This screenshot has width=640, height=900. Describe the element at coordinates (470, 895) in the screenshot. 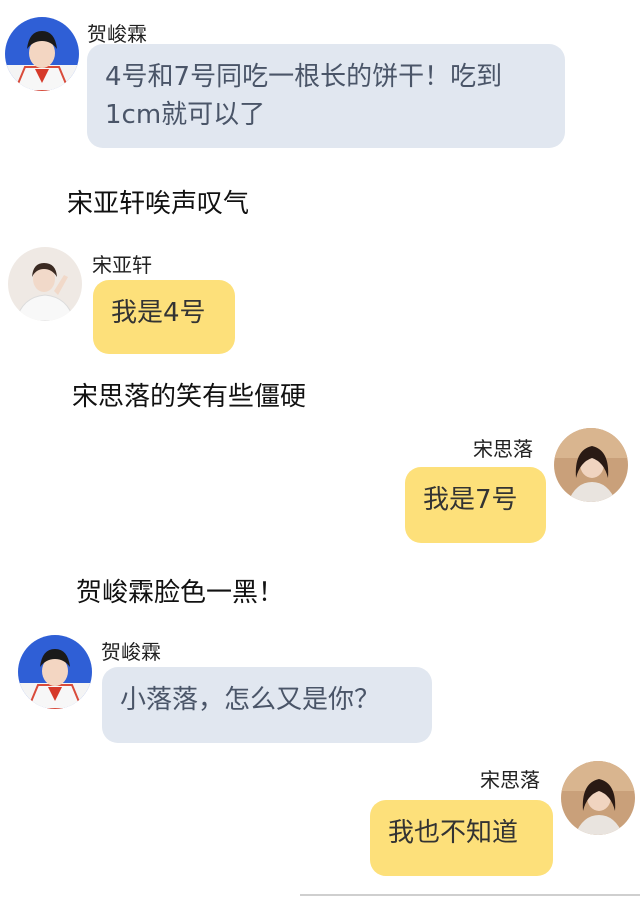

I see `bottom-divider` at that location.